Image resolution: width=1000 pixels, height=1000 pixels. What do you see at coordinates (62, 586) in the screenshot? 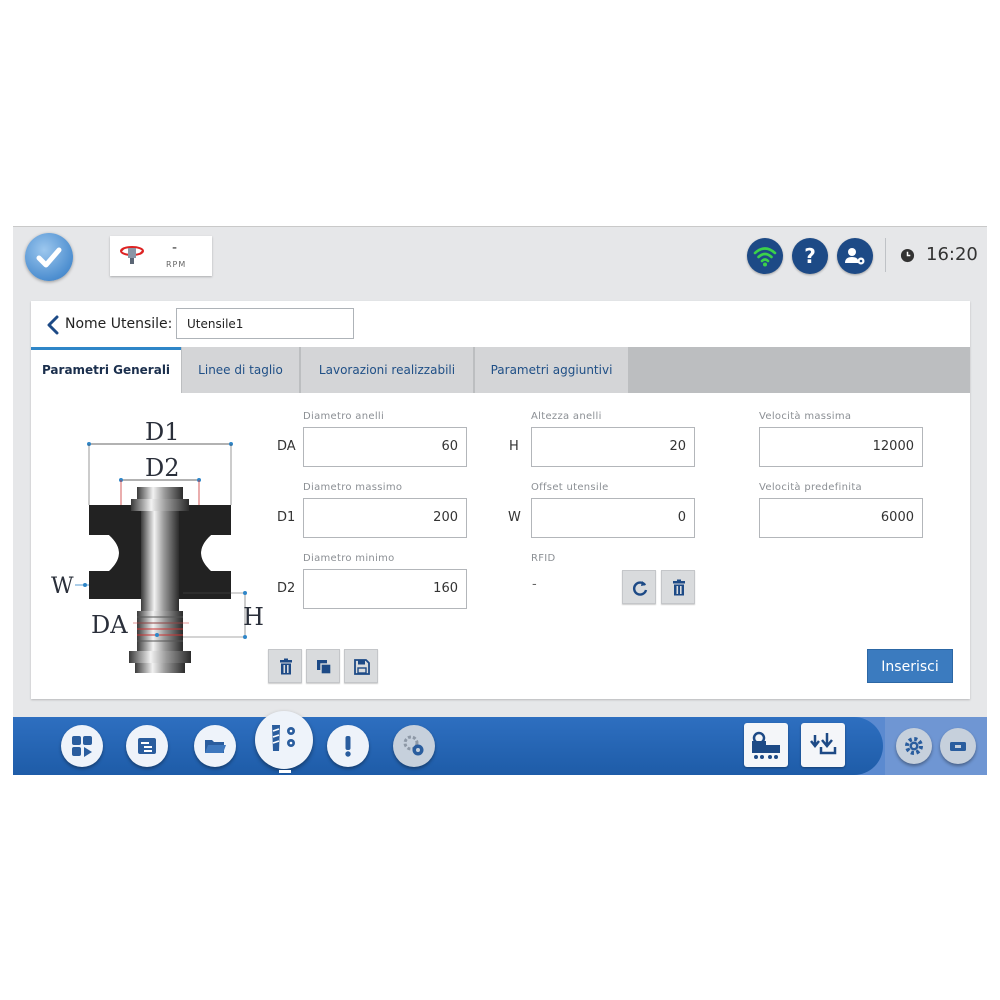
I see `diagram-label-w: W` at bounding box center [62, 586].